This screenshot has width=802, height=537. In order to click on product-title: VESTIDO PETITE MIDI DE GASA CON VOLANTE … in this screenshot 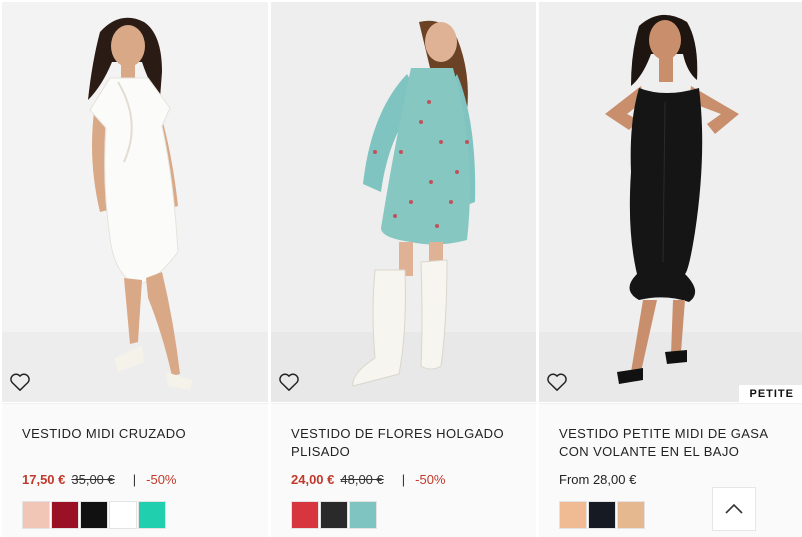, I will do `click(675, 443)`.